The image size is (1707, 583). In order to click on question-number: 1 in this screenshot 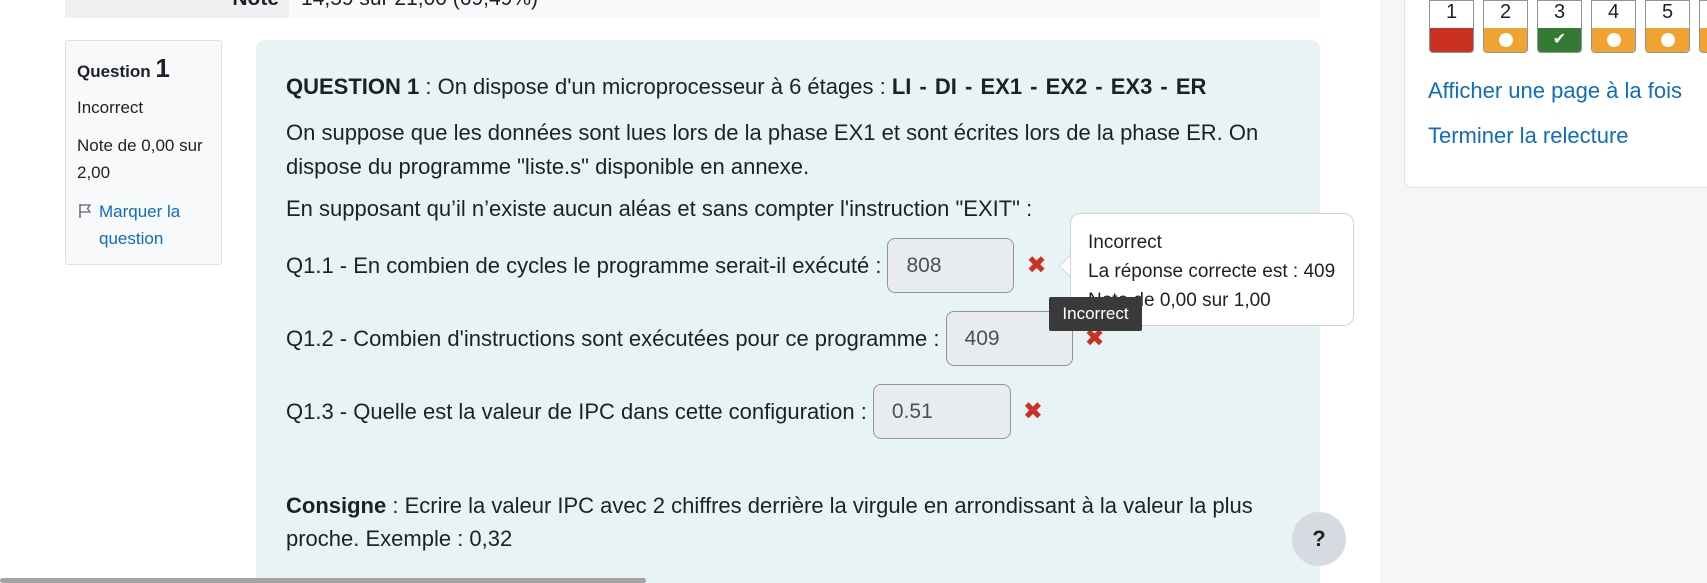, I will do `click(162, 68)`.